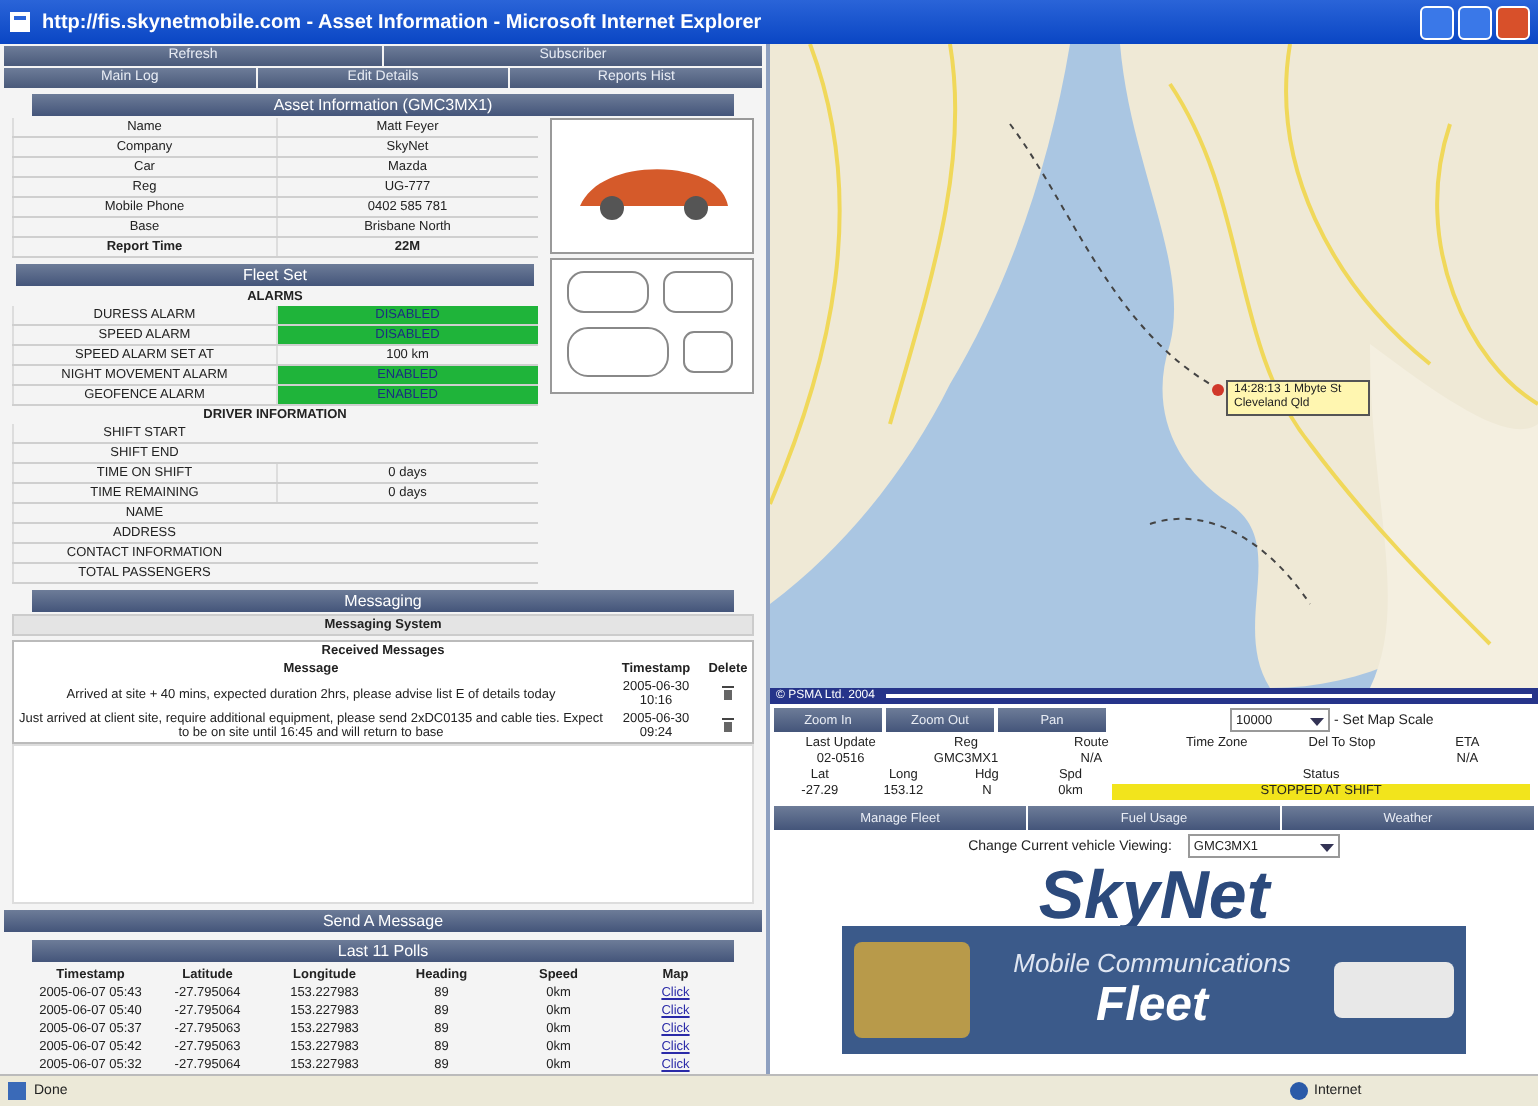  What do you see at coordinates (383, 601) in the screenshot?
I see `section-header: Messaging` at bounding box center [383, 601].